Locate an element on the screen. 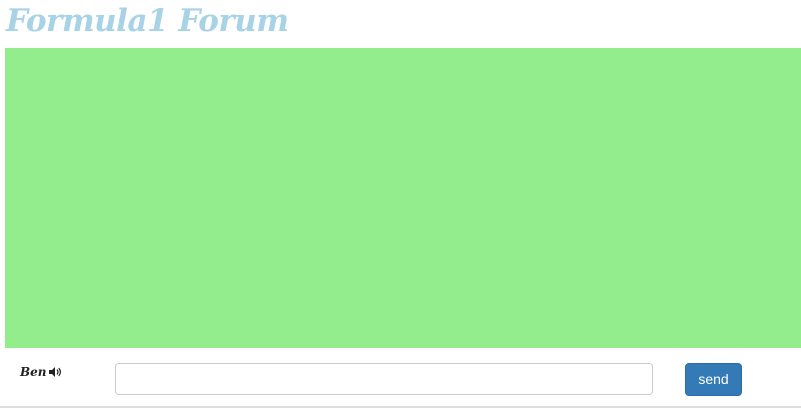 The height and width of the screenshot is (409, 801). speaker-icon is located at coordinates (54, 372).